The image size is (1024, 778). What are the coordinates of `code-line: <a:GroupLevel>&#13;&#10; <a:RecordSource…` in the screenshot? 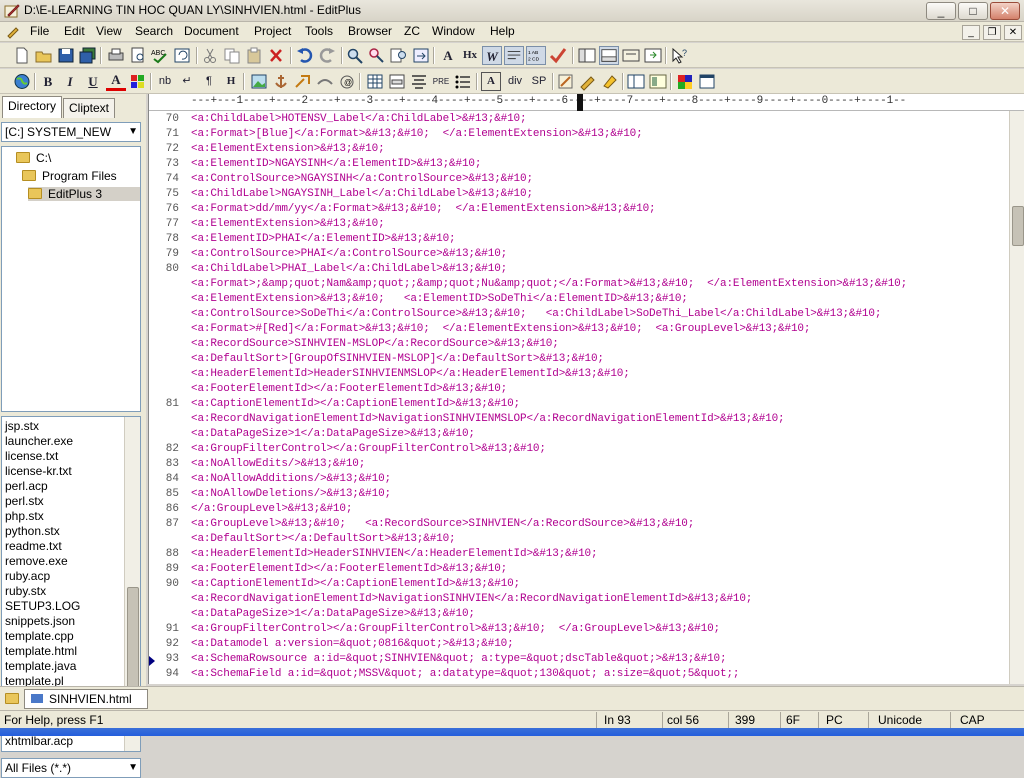 It's located at (442, 524).